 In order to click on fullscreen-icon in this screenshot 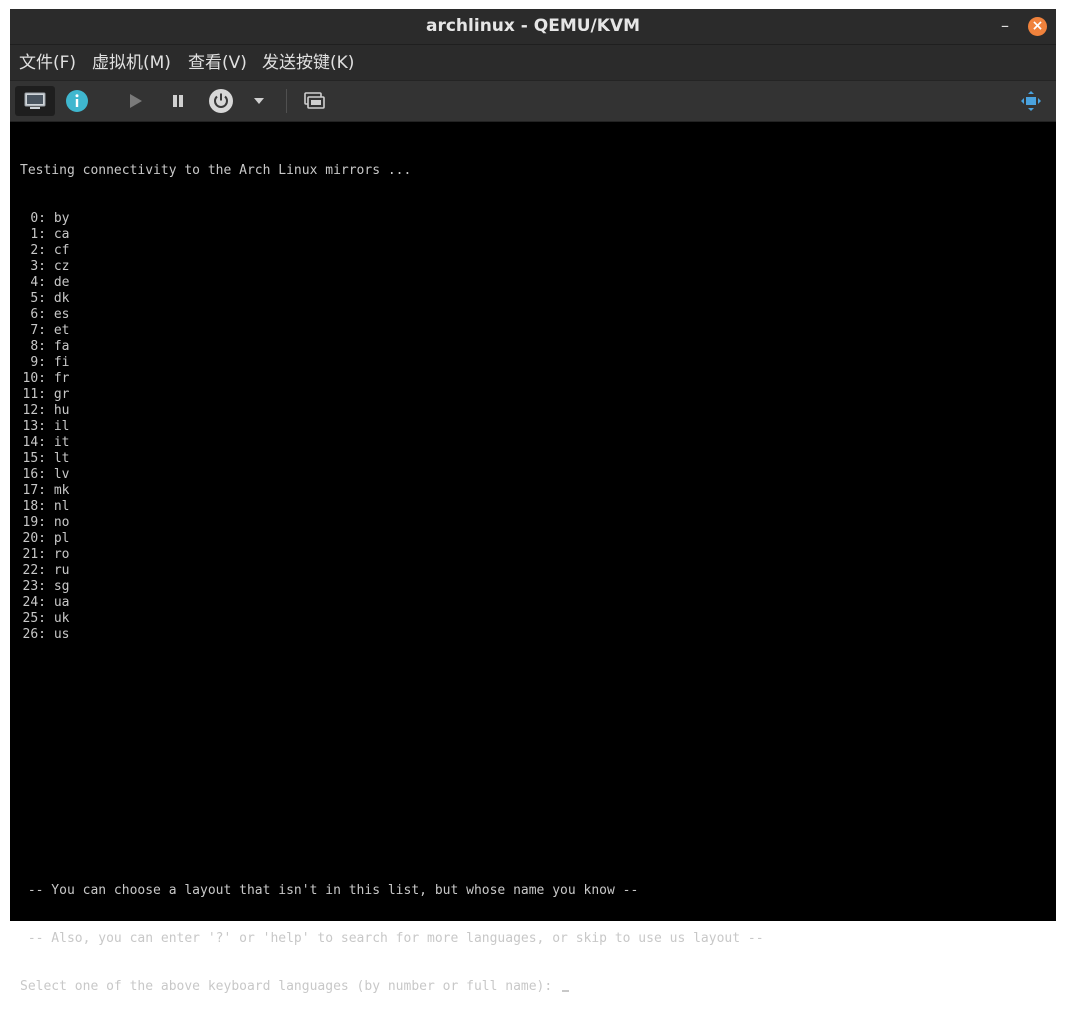, I will do `click(1031, 101)`.